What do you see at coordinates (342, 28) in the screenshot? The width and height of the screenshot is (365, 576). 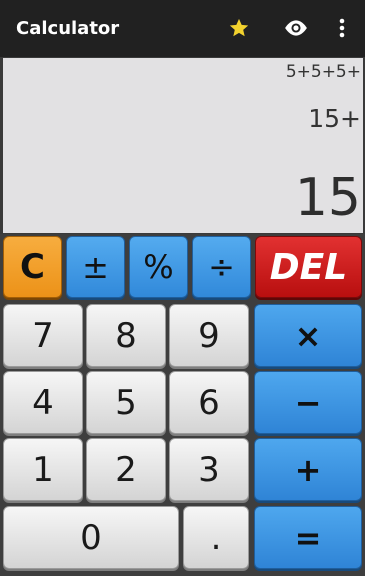 I see `more-vert-icon` at bounding box center [342, 28].